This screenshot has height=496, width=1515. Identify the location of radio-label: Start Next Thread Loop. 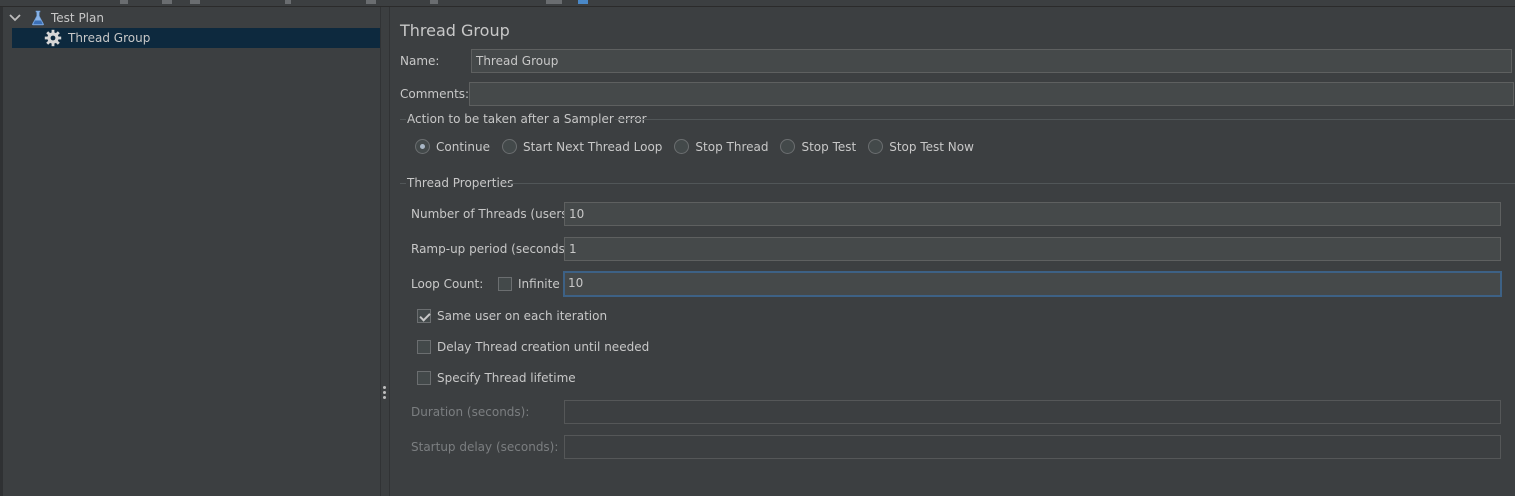
(592, 146).